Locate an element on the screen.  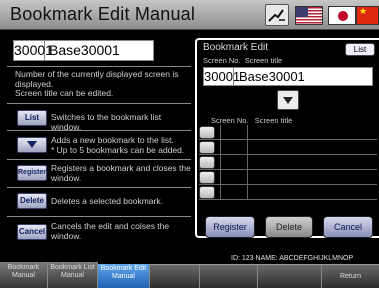
bookmark-list is located at coordinates (288, 162).